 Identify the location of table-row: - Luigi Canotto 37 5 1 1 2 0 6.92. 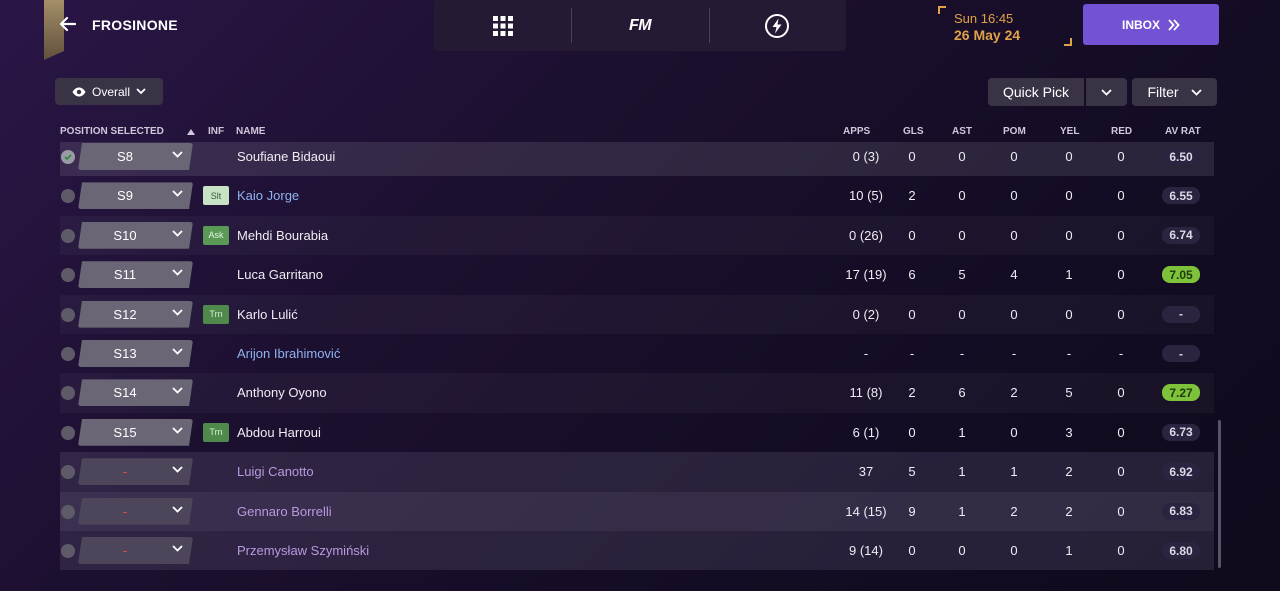
(637, 472).